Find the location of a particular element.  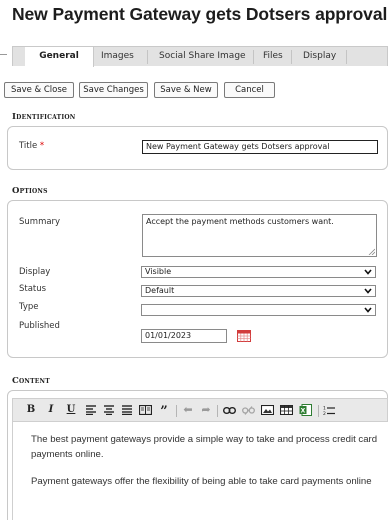

paragraph-line: payments online. is located at coordinates (67, 454).